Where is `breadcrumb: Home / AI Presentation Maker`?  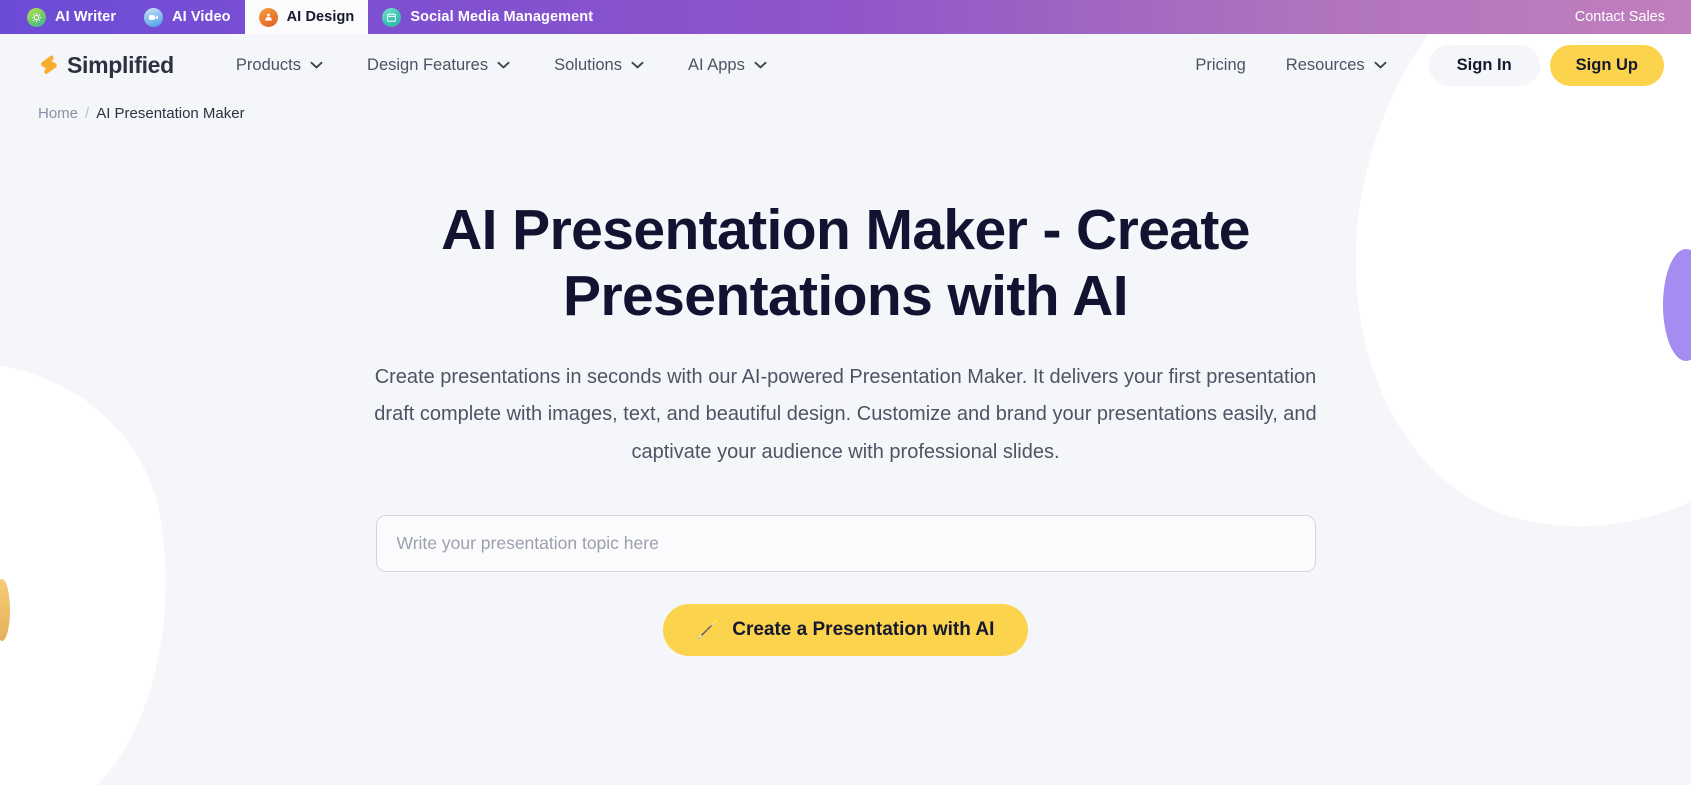 breadcrumb: Home / AI Presentation Maker is located at coordinates (845, 109).